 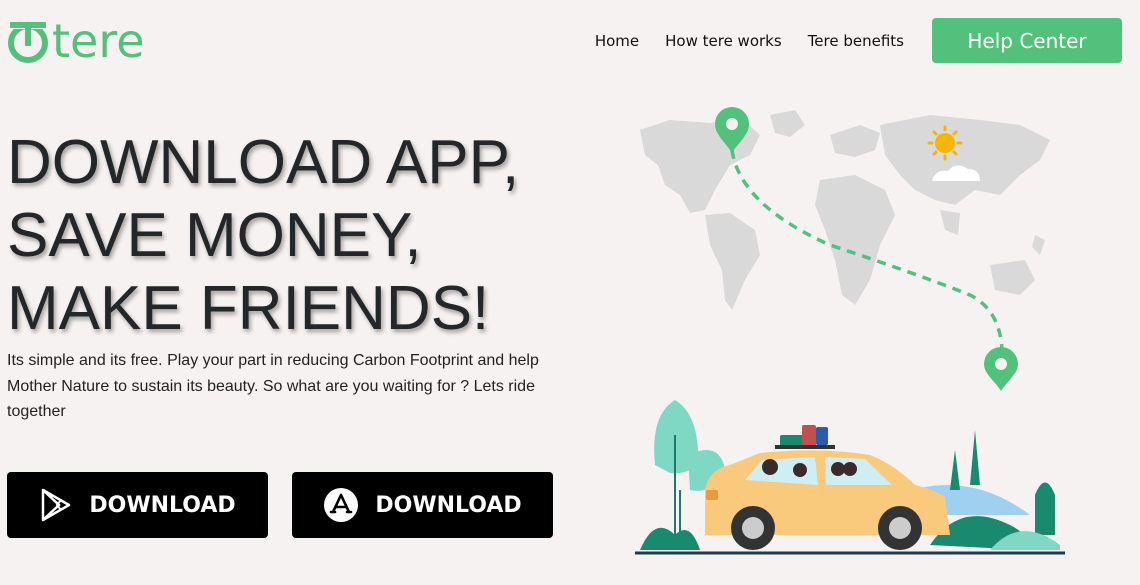 I want to click on car-icon, so click(x=827, y=487).